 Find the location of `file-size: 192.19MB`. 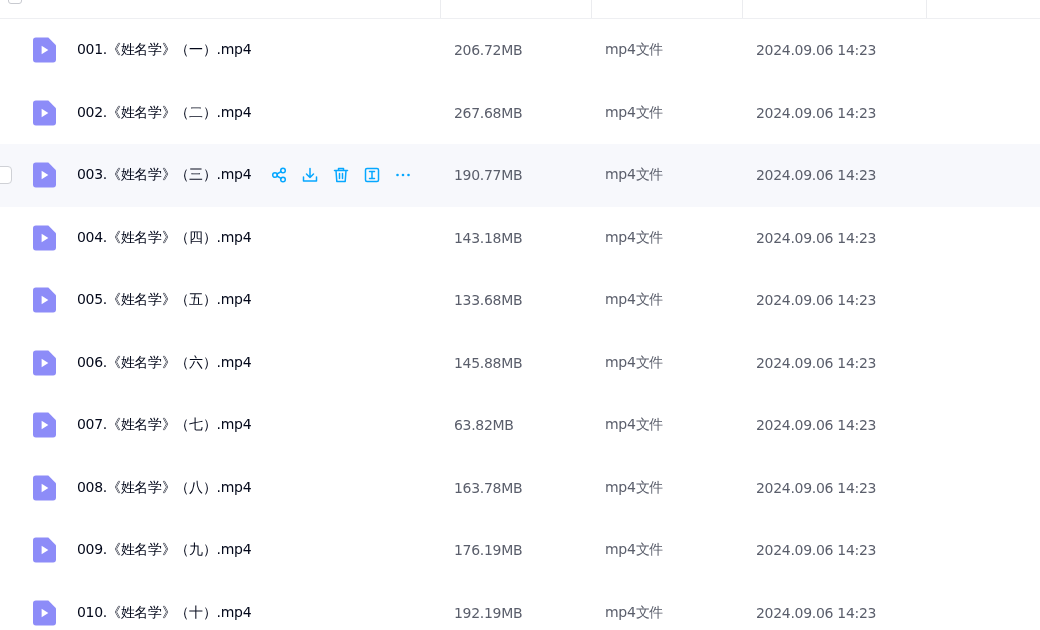

file-size: 192.19MB is located at coordinates (488, 612).